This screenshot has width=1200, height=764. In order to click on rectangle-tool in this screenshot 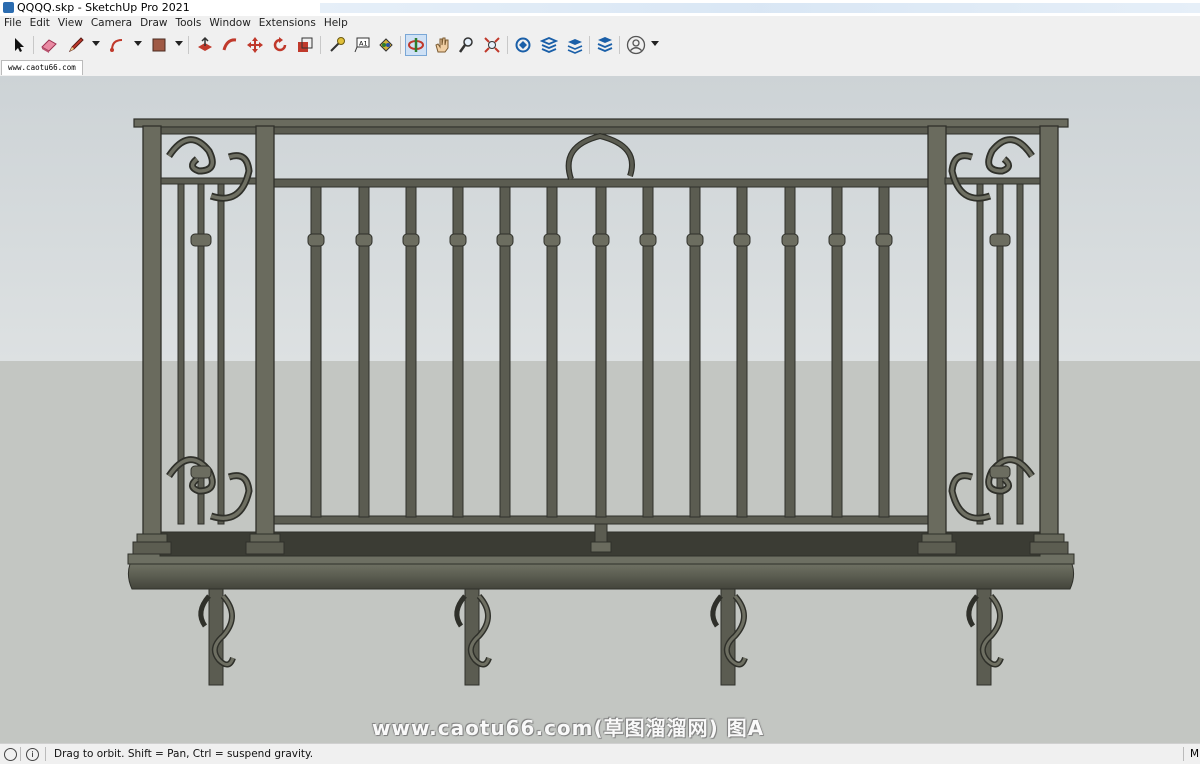, I will do `click(159, 45)`.